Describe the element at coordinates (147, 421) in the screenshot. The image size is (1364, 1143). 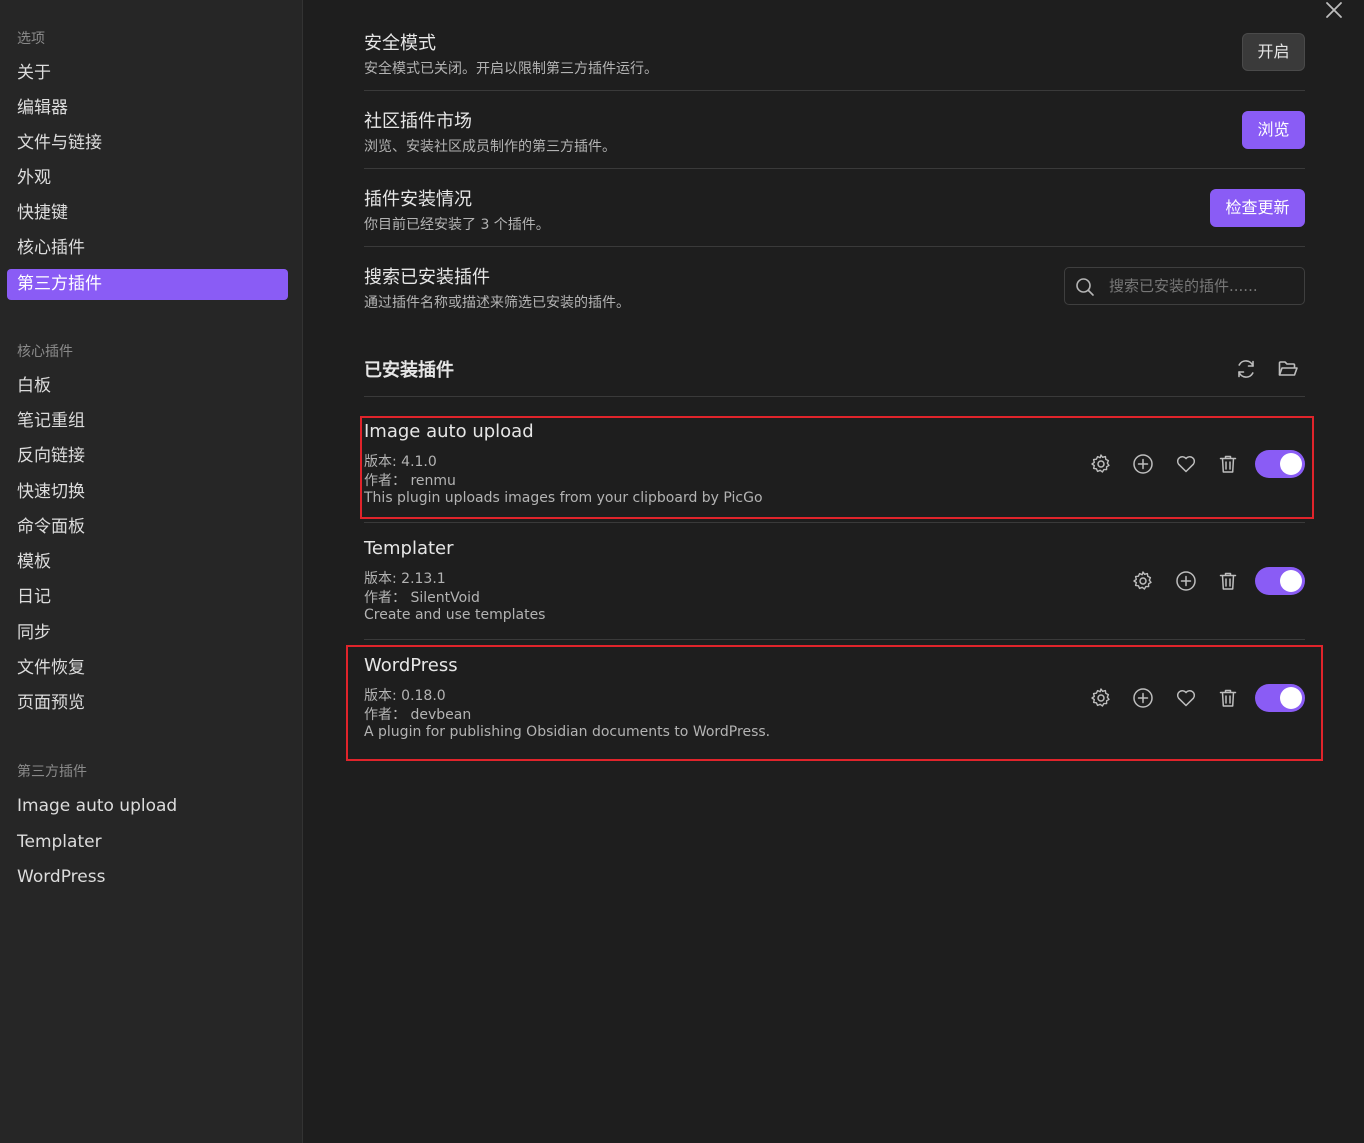
I see `sidebar-item-note-composer: 笔记重组` at that location.